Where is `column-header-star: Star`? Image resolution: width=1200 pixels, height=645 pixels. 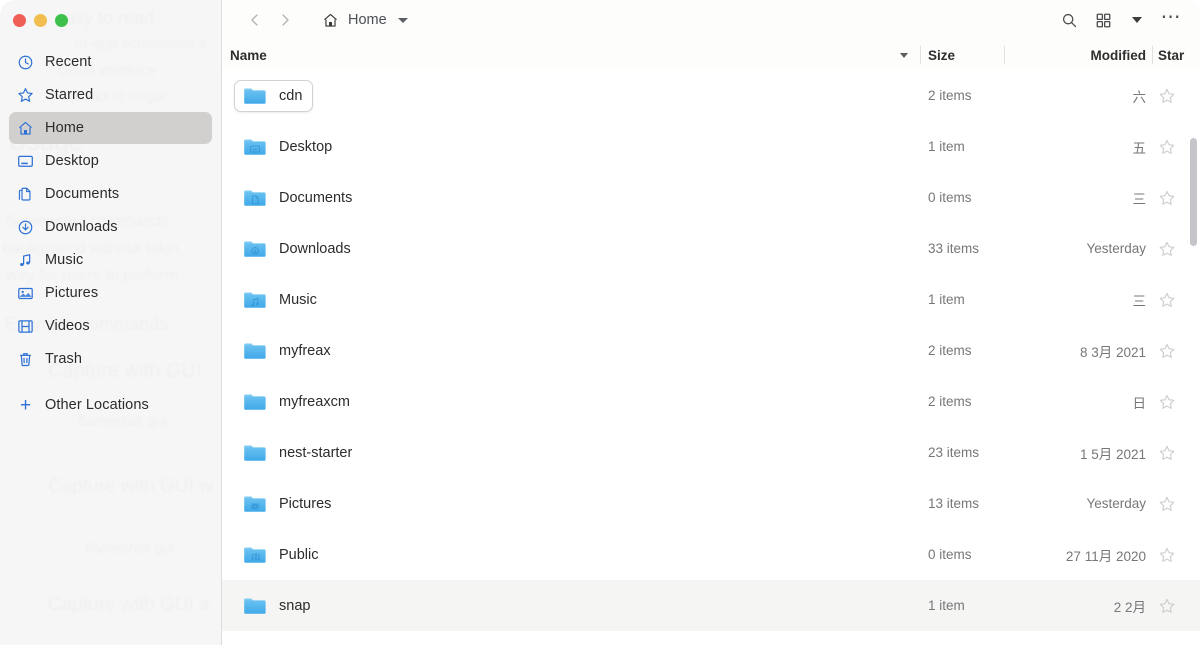 column-header-star: Star is located at coordinates (1176, 55).